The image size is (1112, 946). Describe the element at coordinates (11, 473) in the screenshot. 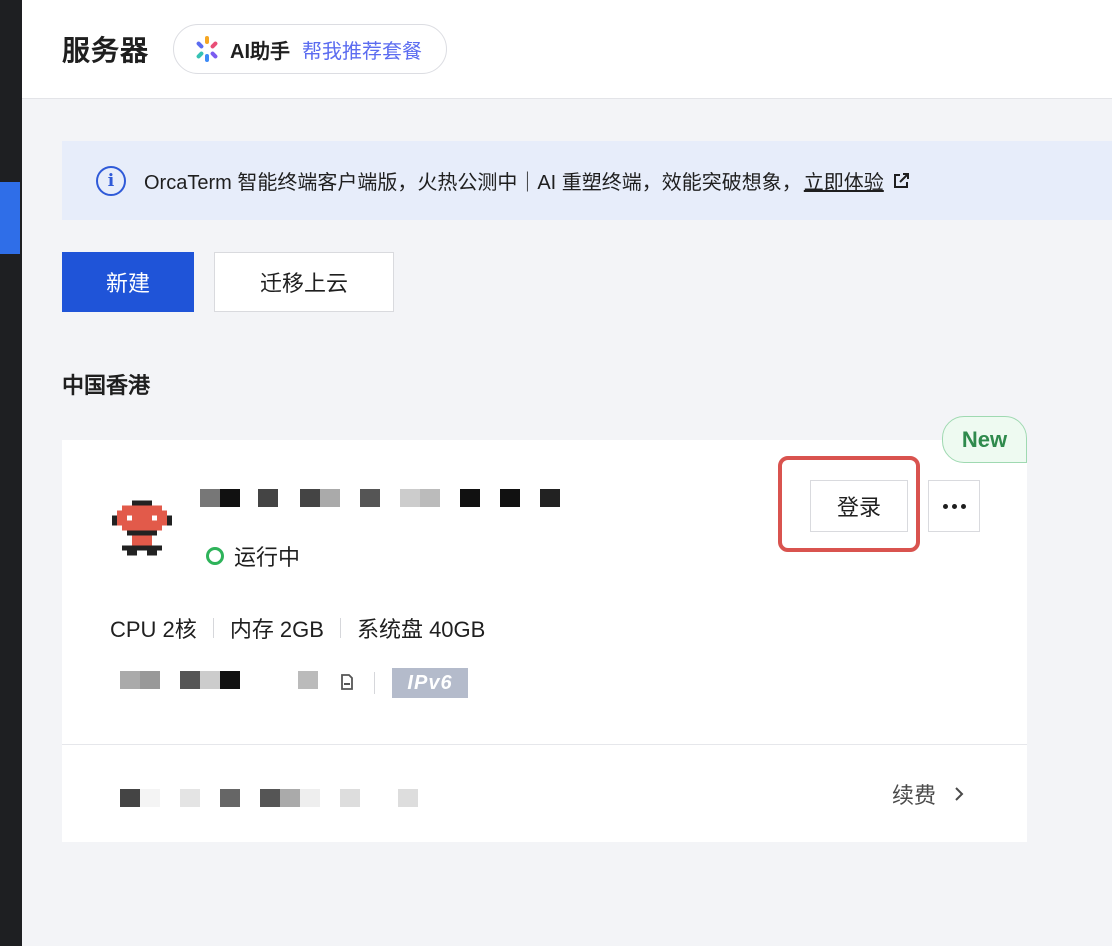

I see `left-rail` at that location.